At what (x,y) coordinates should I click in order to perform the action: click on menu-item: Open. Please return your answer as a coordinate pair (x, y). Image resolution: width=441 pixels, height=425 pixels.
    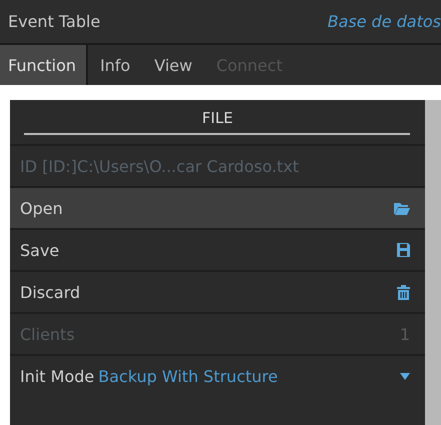
    Looking at the image, I should click on (217, 207).